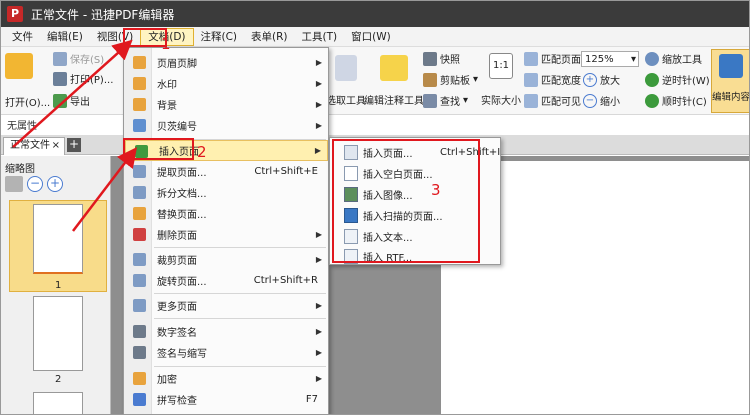 The width and height of the screenshot is (750, 415). I want to click on menu-item-extract-page: 提取页面... Ctrl+Shift+E, so click(226, 171).